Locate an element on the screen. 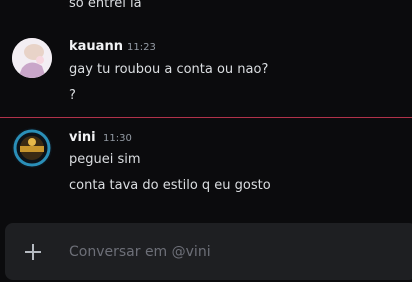  message-timestamp: 11:23 is located at coordinates (141, 47).